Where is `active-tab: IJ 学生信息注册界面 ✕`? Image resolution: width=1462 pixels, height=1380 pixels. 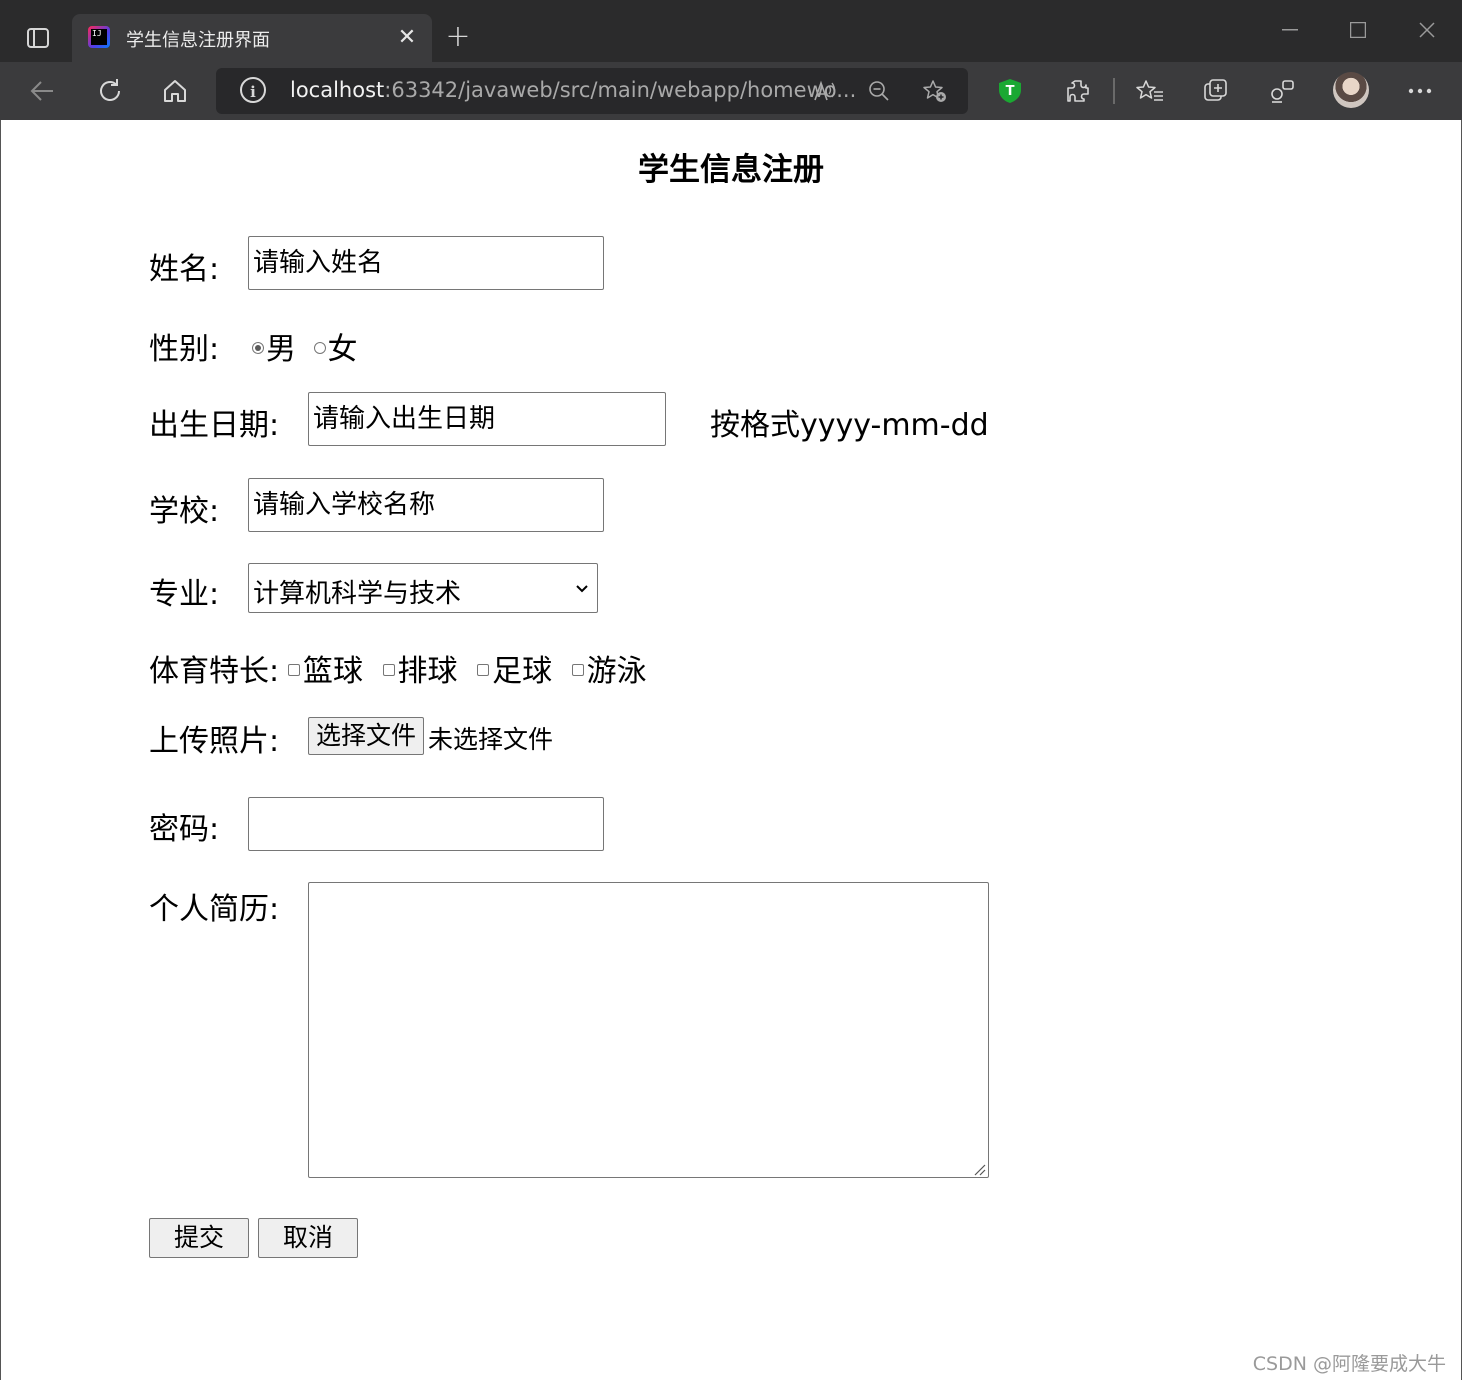 active-tab: IJ 学生信息注册界面 ✕ is located at coordinates (252, 38).